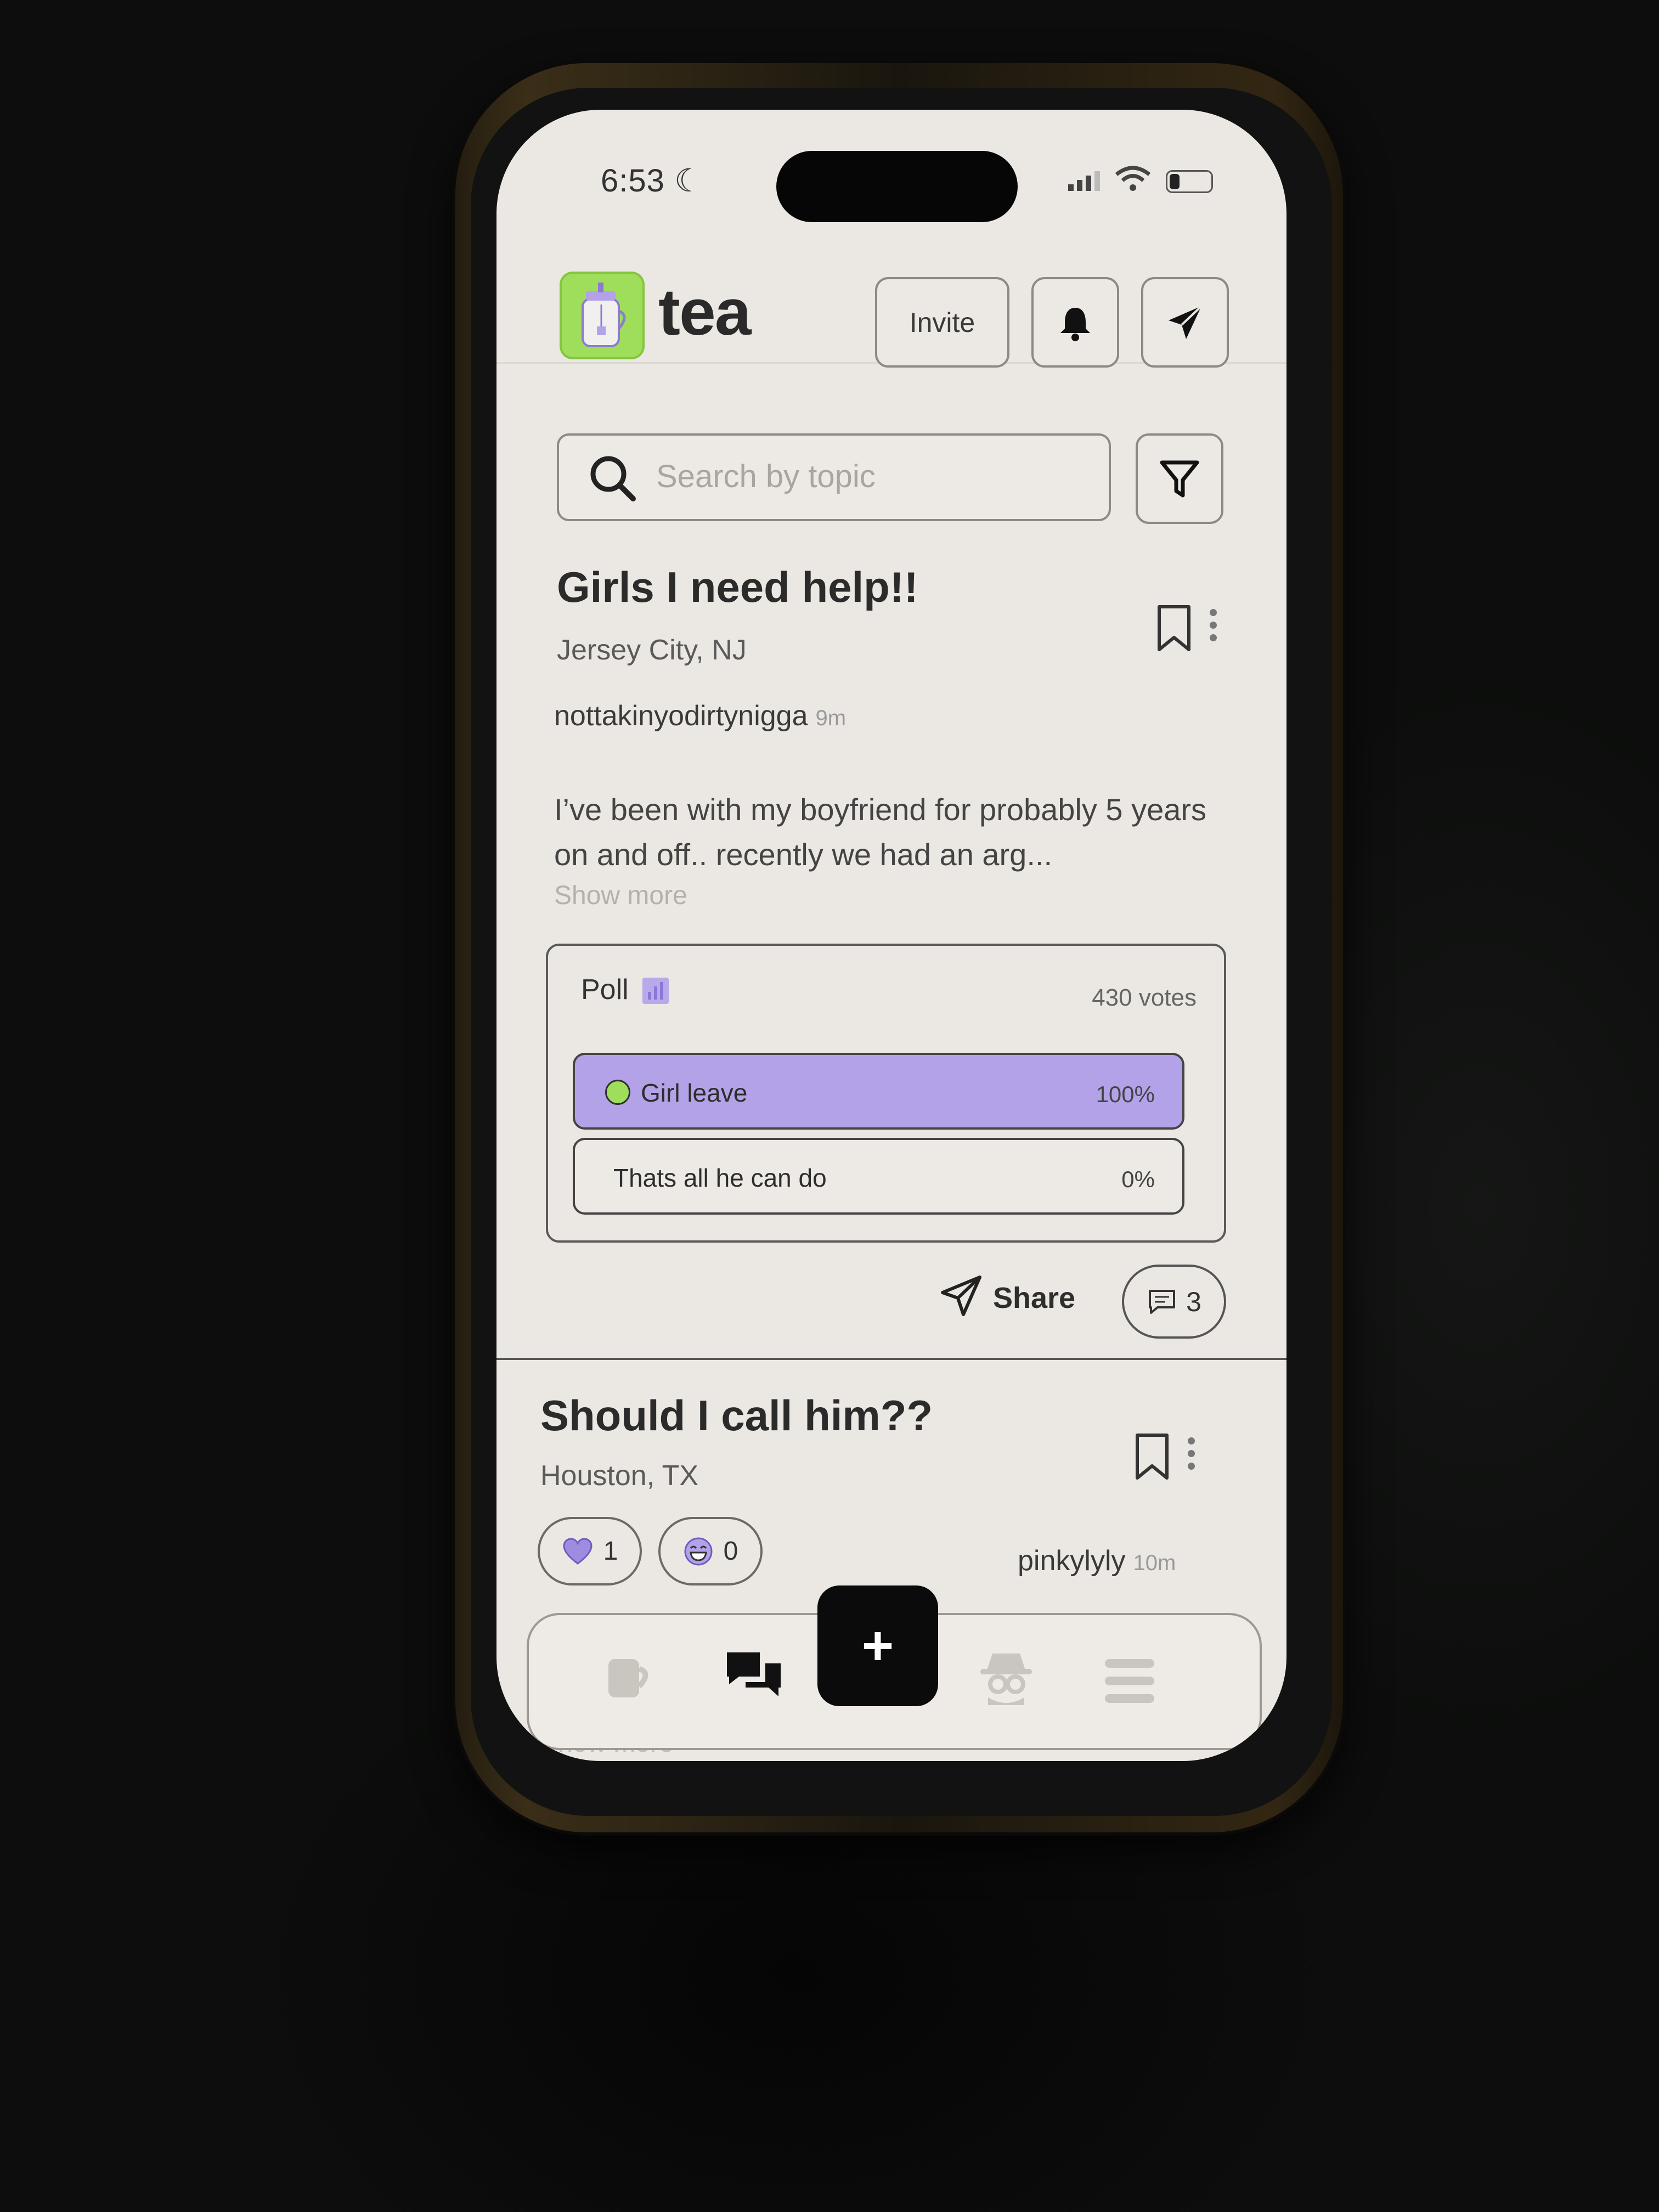  I want to click on poll-option-percent: 0%, so click(1138, 1179).